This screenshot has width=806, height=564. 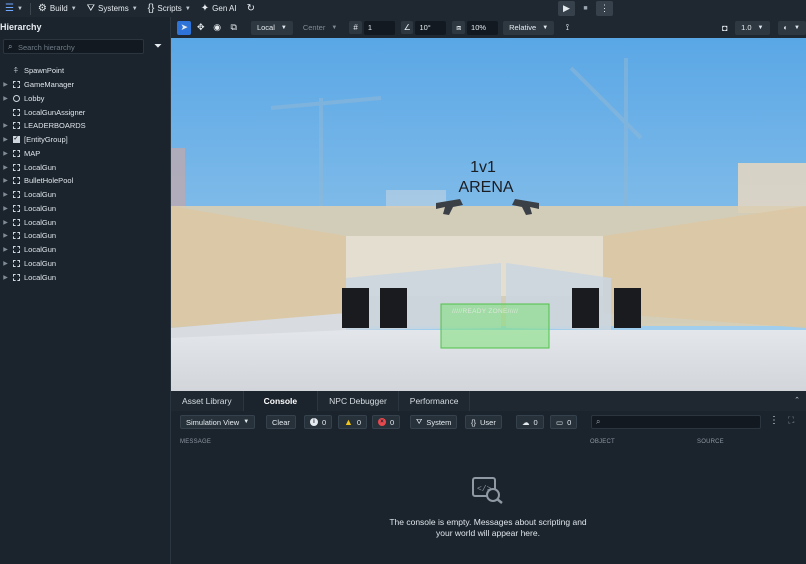 What do you see at coordinates (85, 85) in the screenshot?
I see `hierarchy-item: ▶ GameManager` at bounding box center [85, 85].